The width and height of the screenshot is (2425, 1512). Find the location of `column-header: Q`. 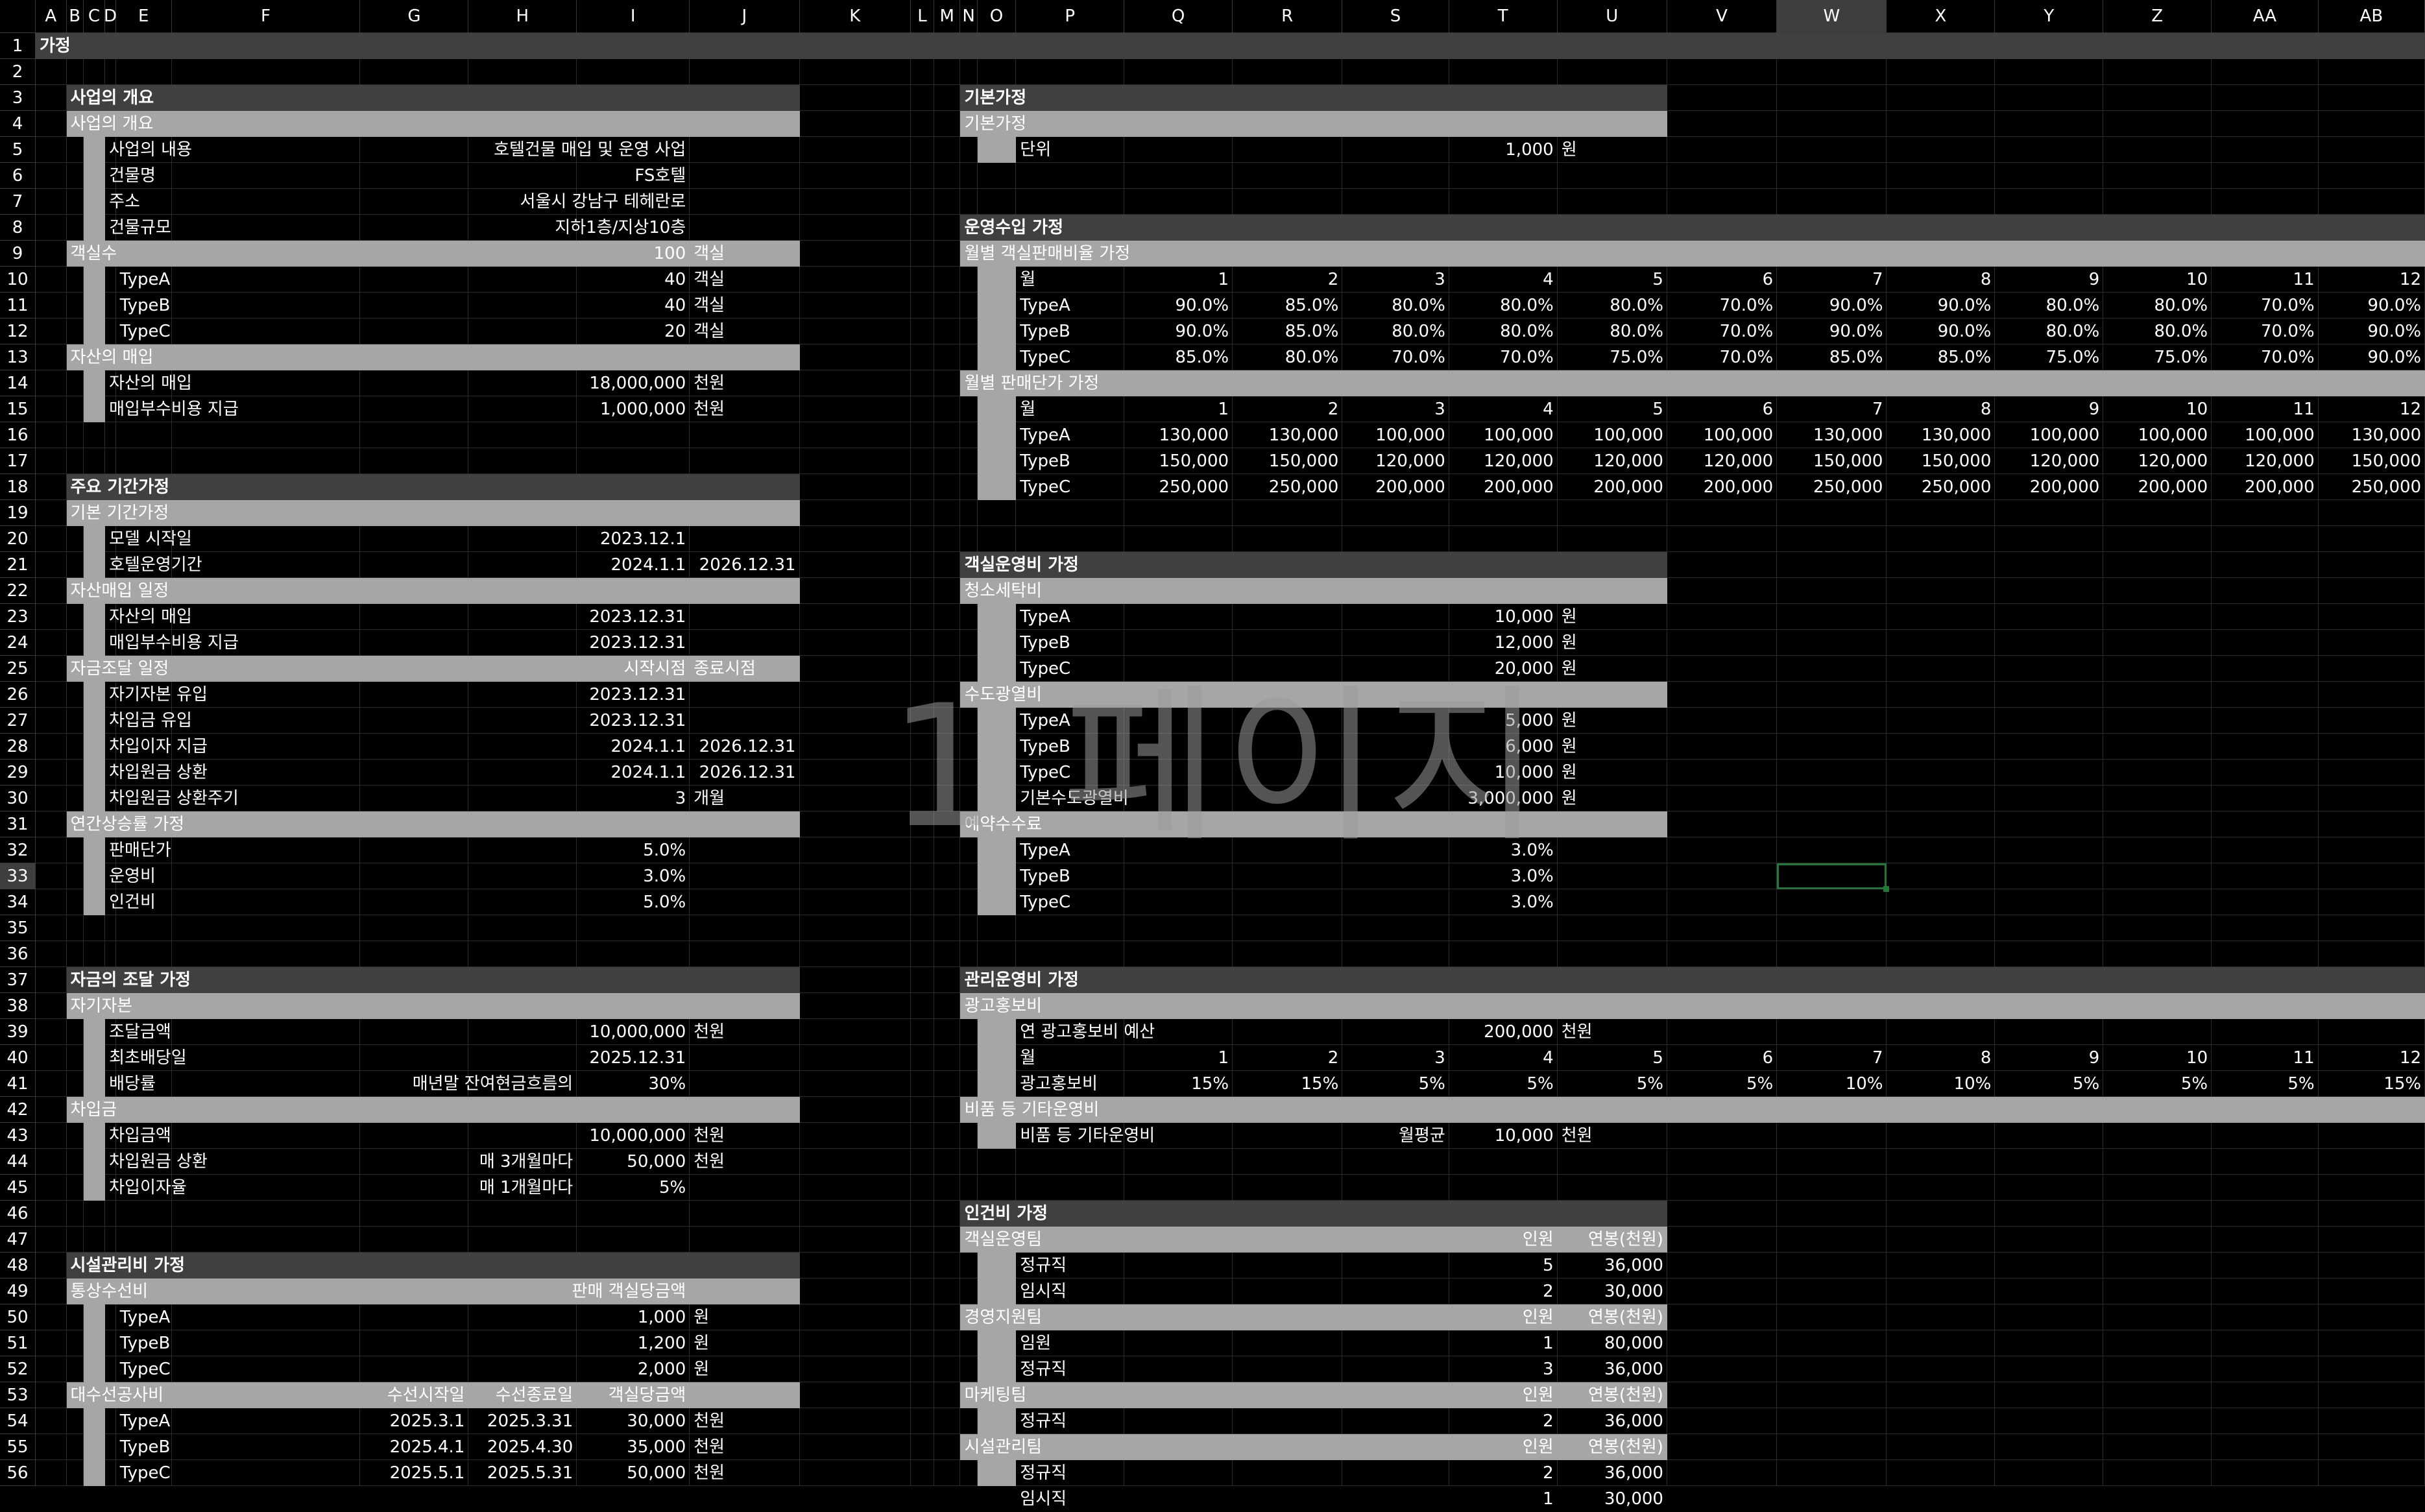

column-header: Q is located at coordinates (1178, 16).